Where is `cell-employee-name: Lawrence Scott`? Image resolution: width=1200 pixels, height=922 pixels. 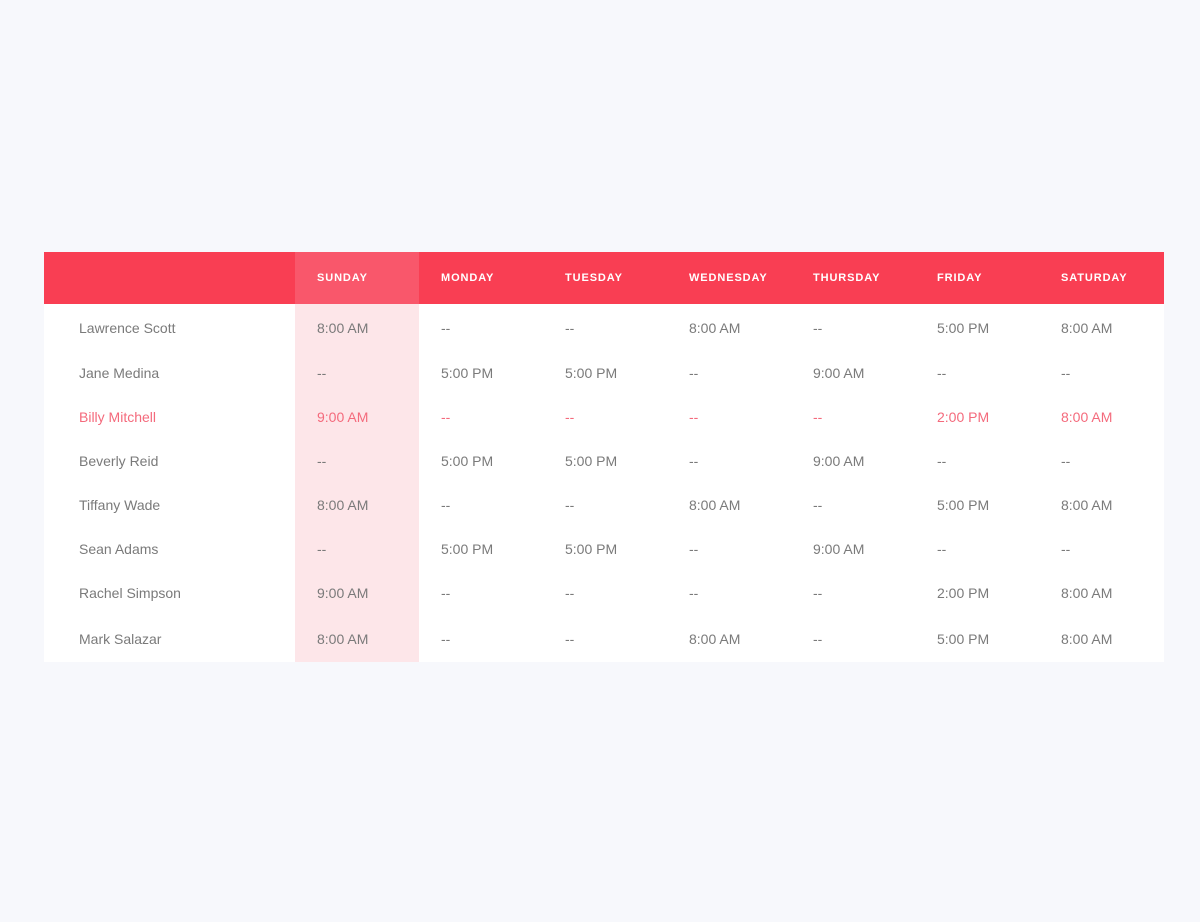
cell-employee-name: Lawrence Scott is located at coordinates (169, 327).